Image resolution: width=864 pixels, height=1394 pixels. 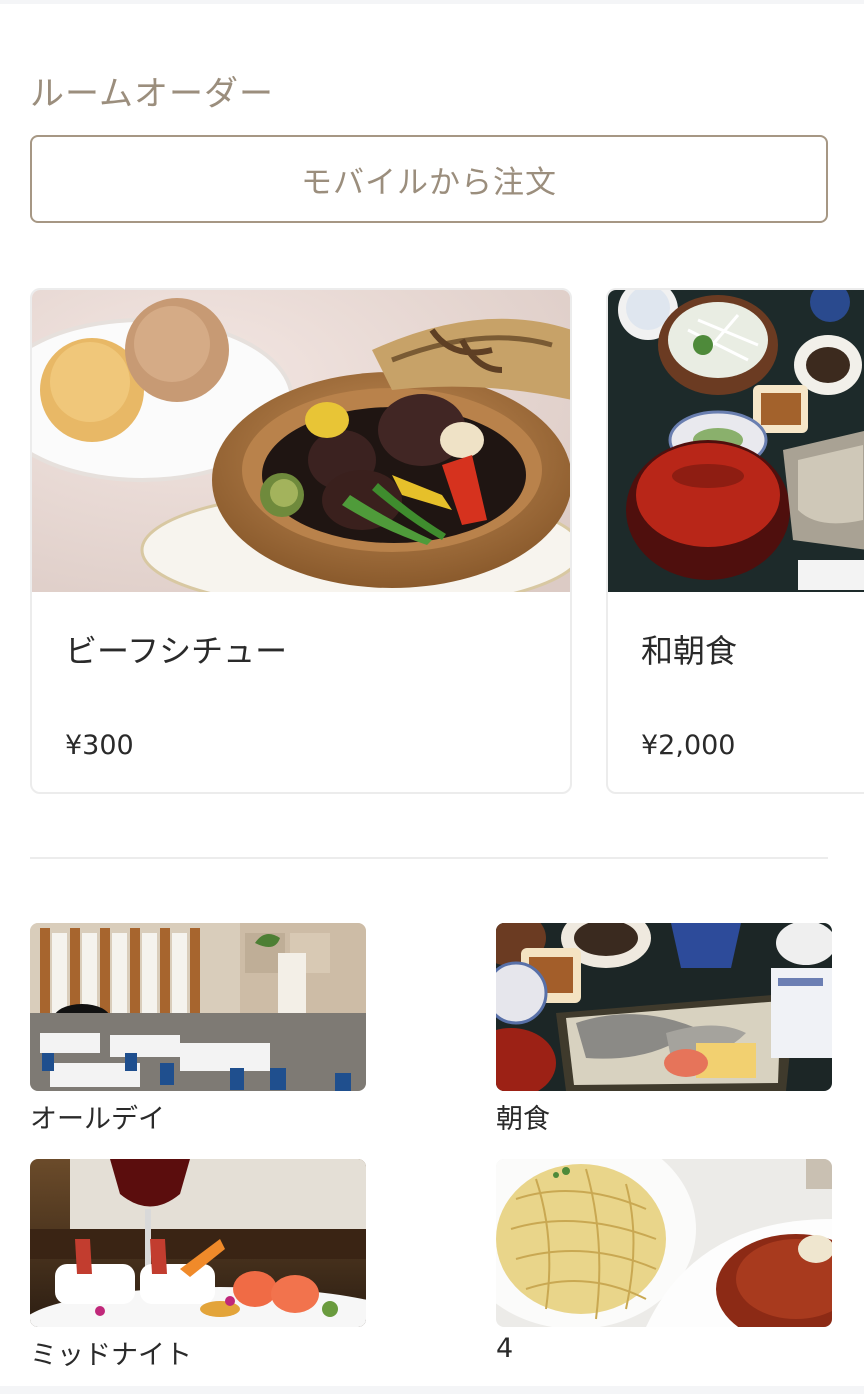 What do you see at coordinates (198, 1007) in the screenshot?
I see `dining-hall-photo` at bounding box center [198, 1007].